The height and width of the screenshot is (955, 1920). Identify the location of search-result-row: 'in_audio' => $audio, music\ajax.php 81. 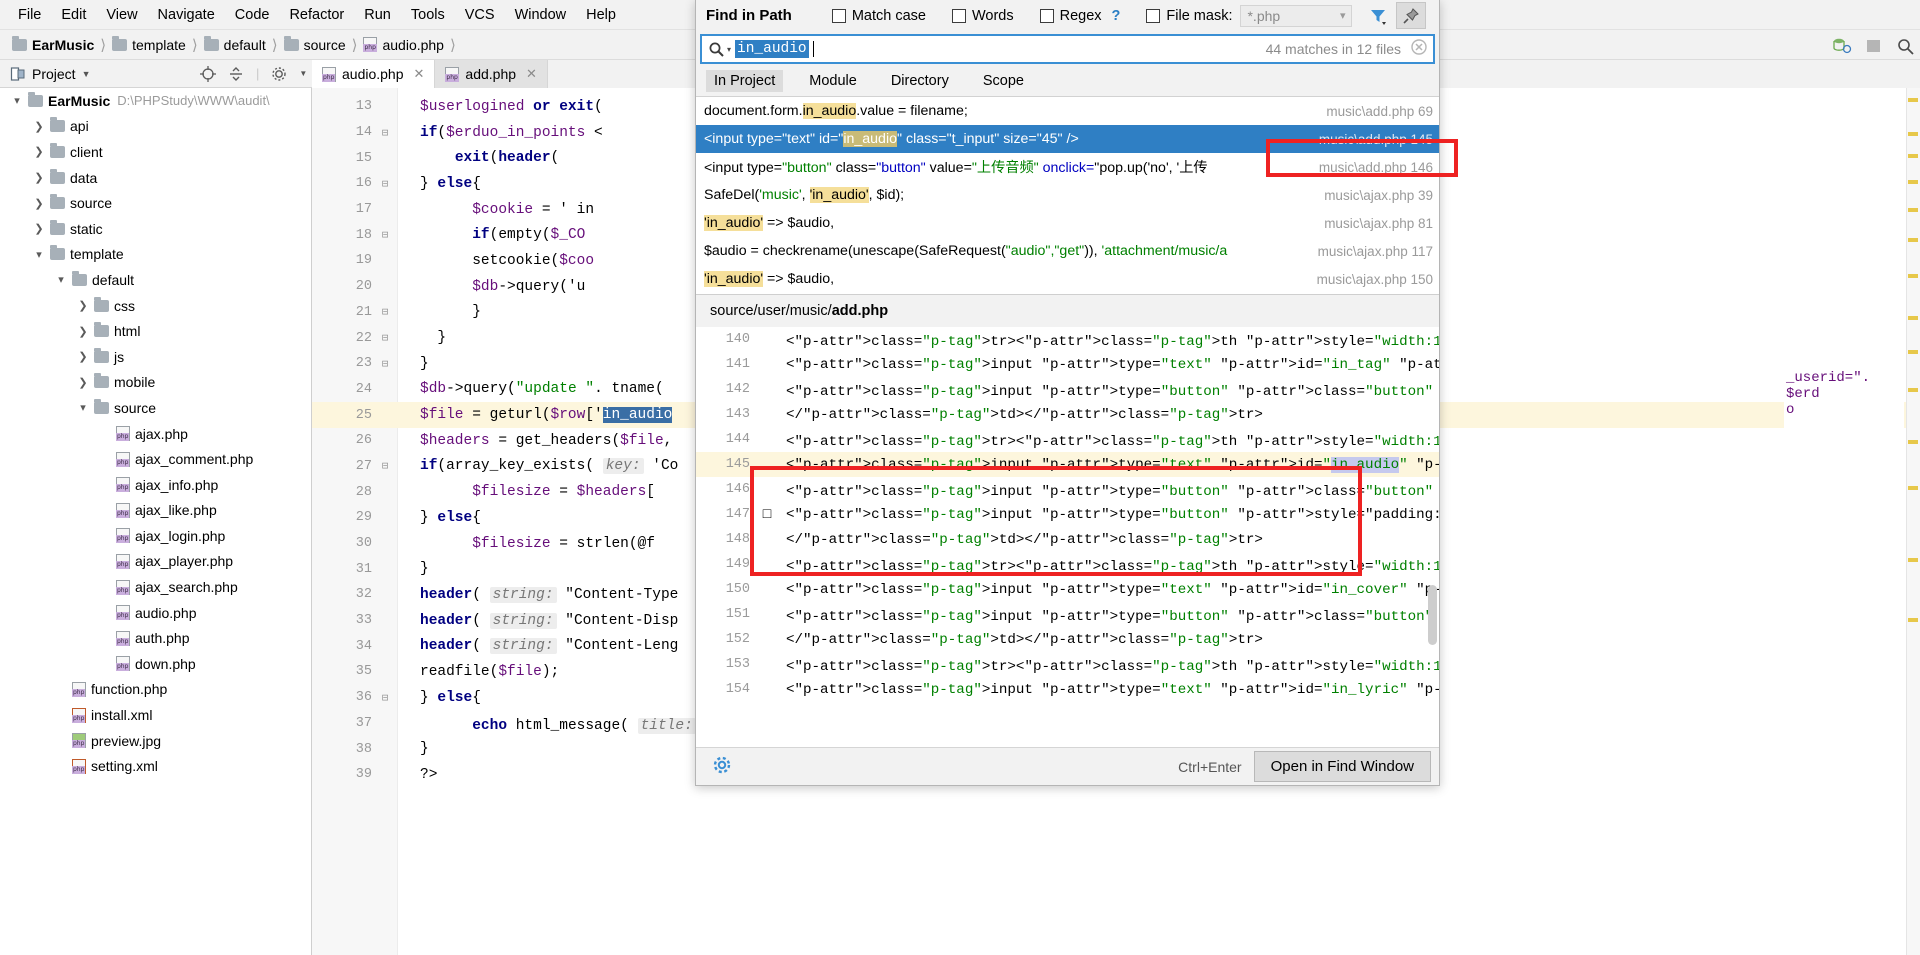
(1067, 223).